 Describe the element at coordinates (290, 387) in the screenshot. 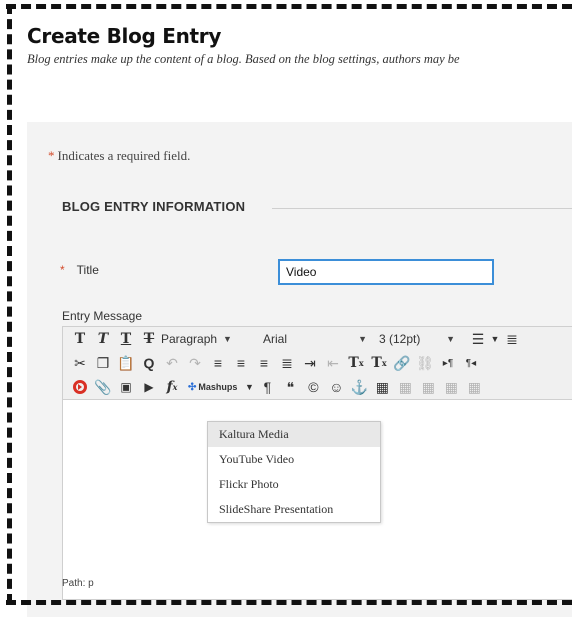

I see `blockquote-icon: ❝` at that location.